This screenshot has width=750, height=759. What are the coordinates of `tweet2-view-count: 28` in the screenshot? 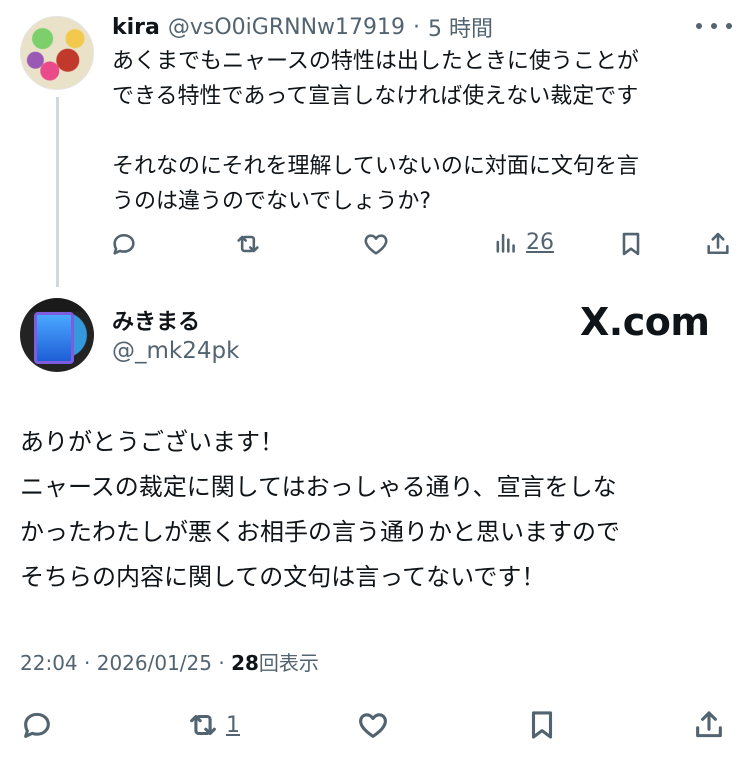 It's located at (245, 663).